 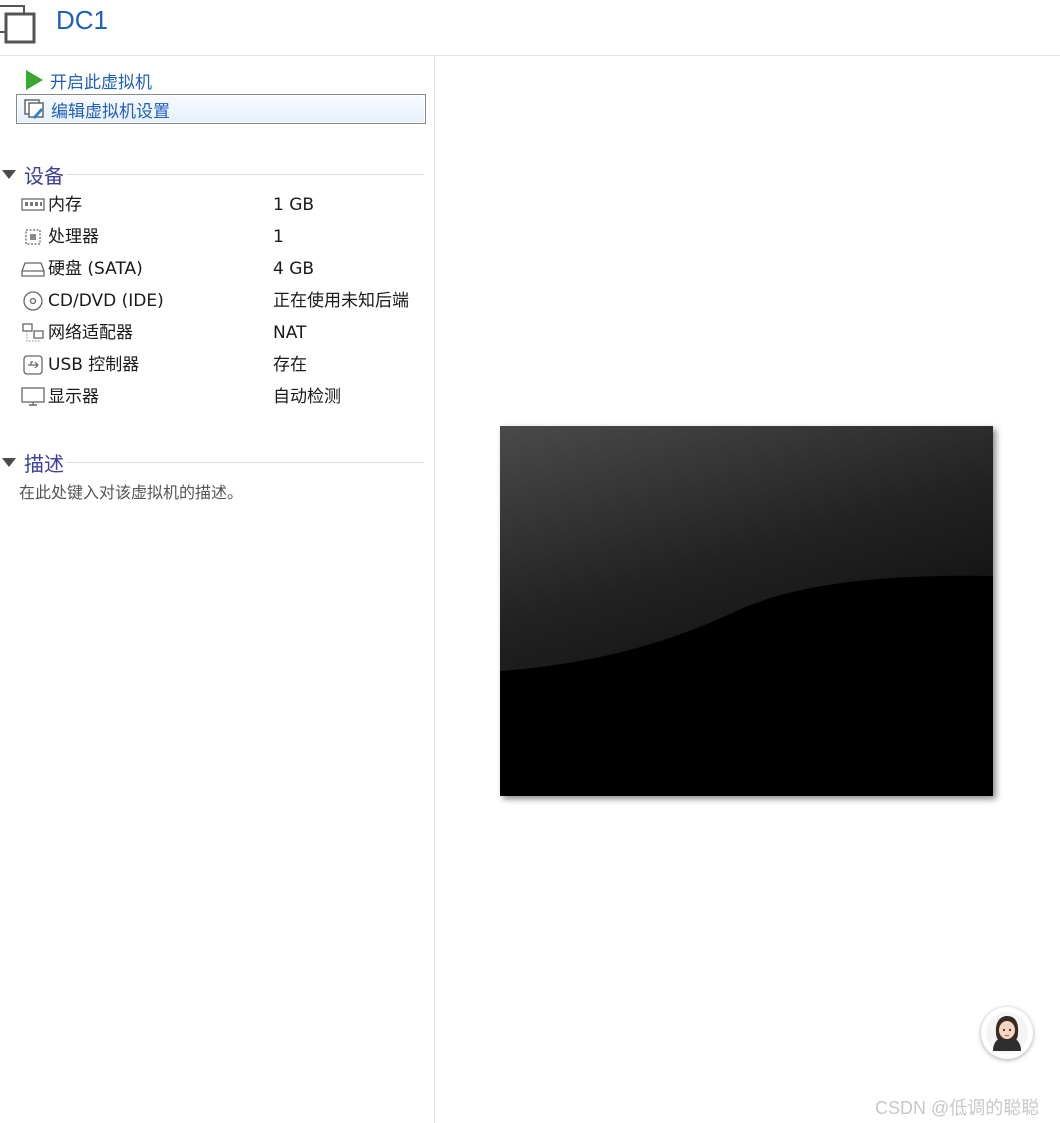 What do you see at coordinates (307, 397) in the screenshot?
I see `device-value: 自动检测` at bounding box center [307, 397].